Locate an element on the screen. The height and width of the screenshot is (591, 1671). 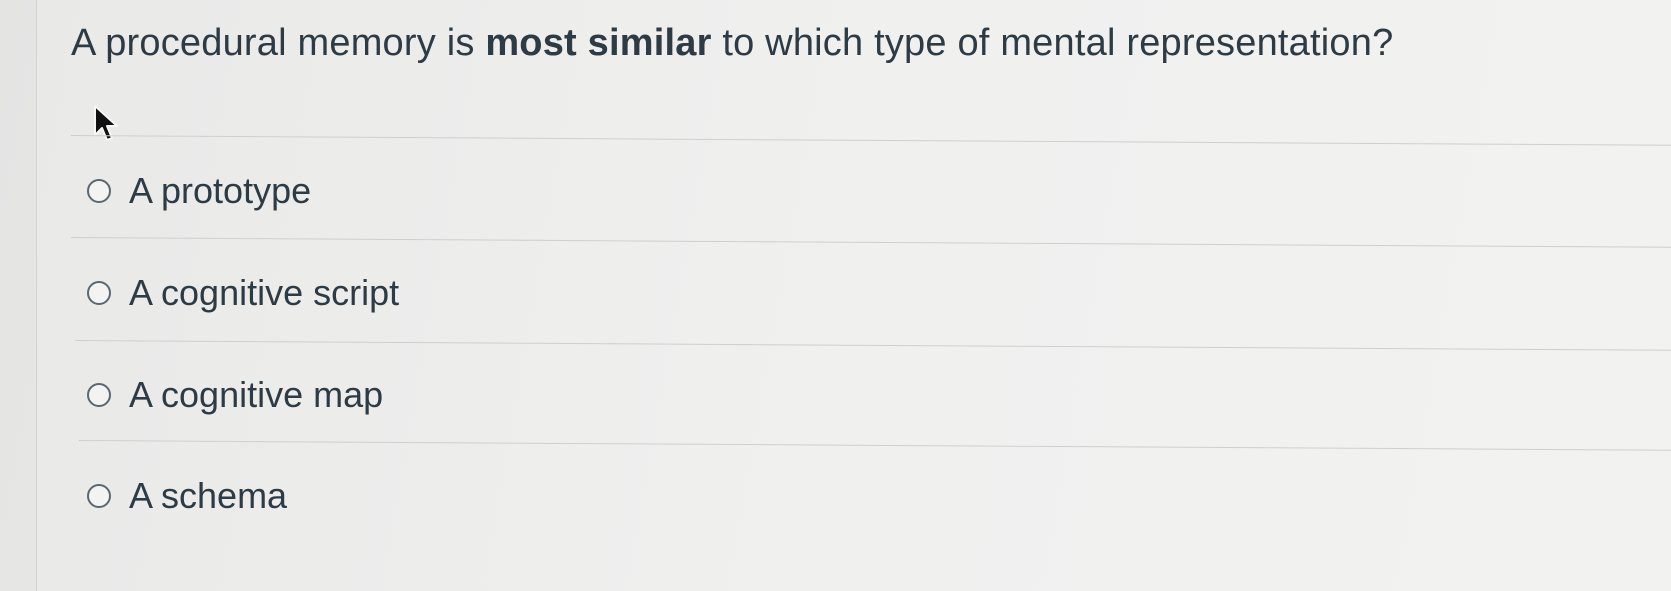
answer-option-cognitive-script: A cognitive script is located at coordinates (243, 293).